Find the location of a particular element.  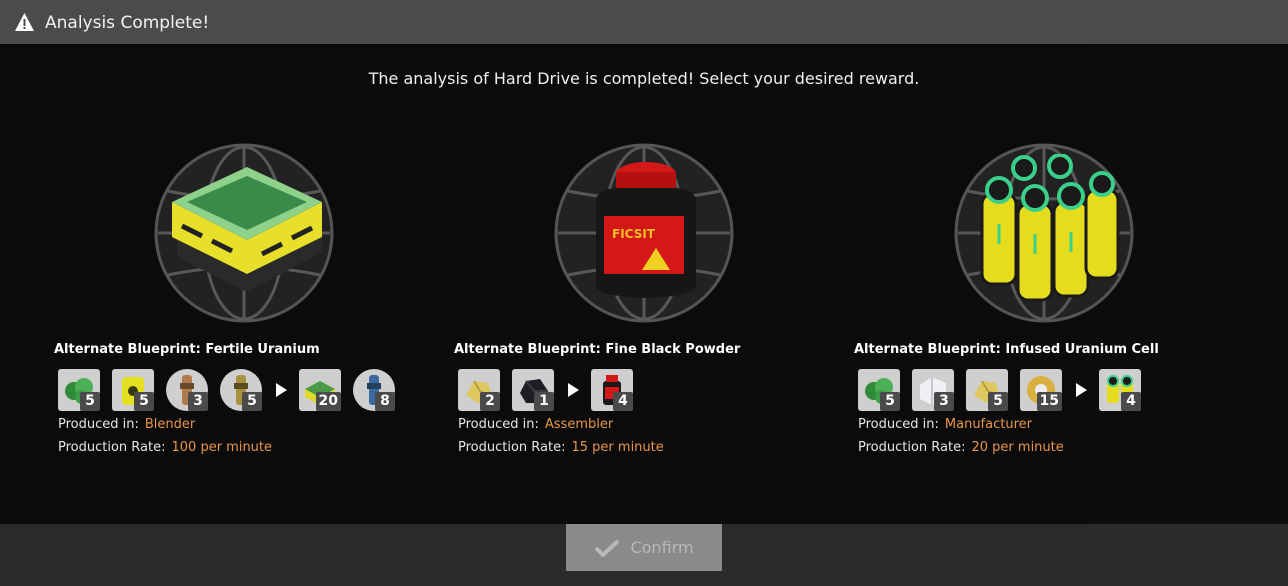

building-name: Manufacturer is located at coordinates (988, 424).